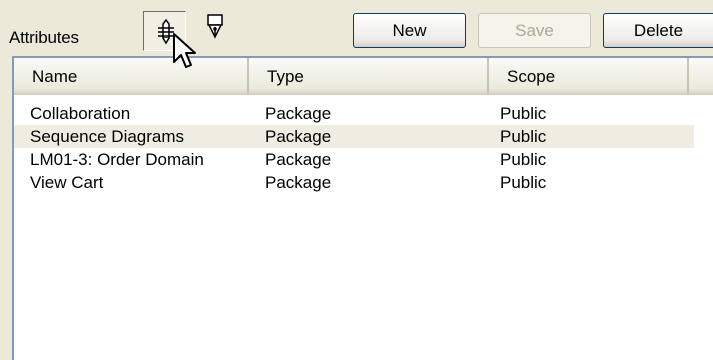 Image resolution: width=713 pixels, height=360 pixels. What do you see at coordinates (131, 76) in the screenshot?
I see `column-header-name: Name` at bounding box center [131, 76].